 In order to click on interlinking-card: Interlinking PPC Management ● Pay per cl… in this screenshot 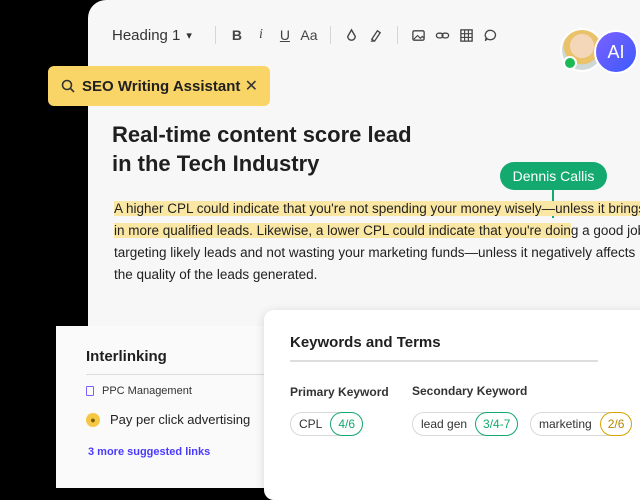, I will do `click(186, 407)`.